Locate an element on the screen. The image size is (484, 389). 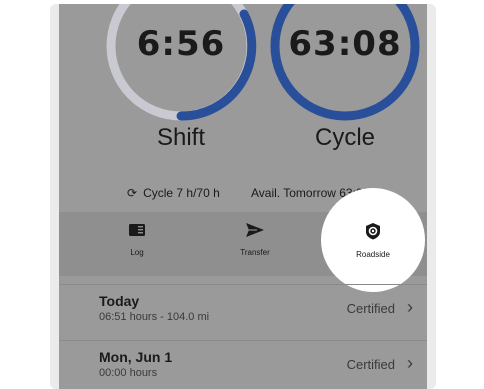
log-icon is located at coordinates (137, 230).